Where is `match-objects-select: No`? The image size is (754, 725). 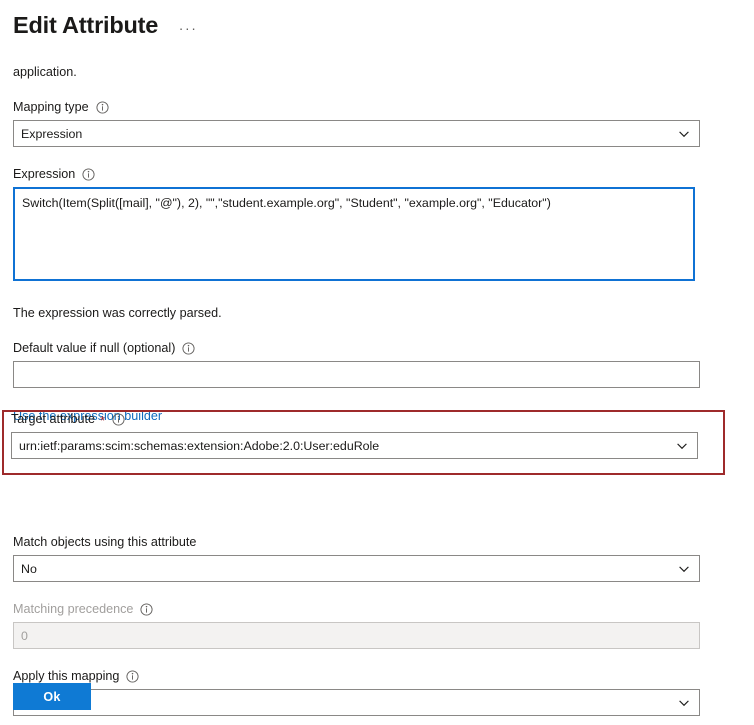
match-objects-select: No is located at coordinates (356, 568).